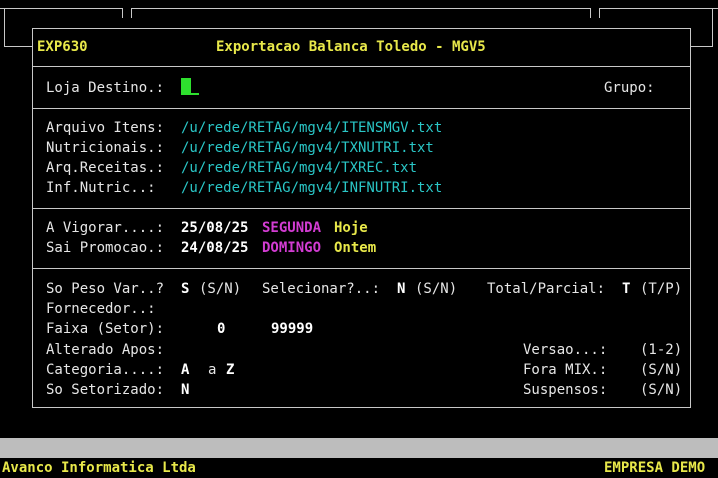 The height and width of the screenshot is (478, 718). Describe the element at coordinates (351, 228) in the screenshot. I see `a-vigorar-relative: Hoje` at that location.